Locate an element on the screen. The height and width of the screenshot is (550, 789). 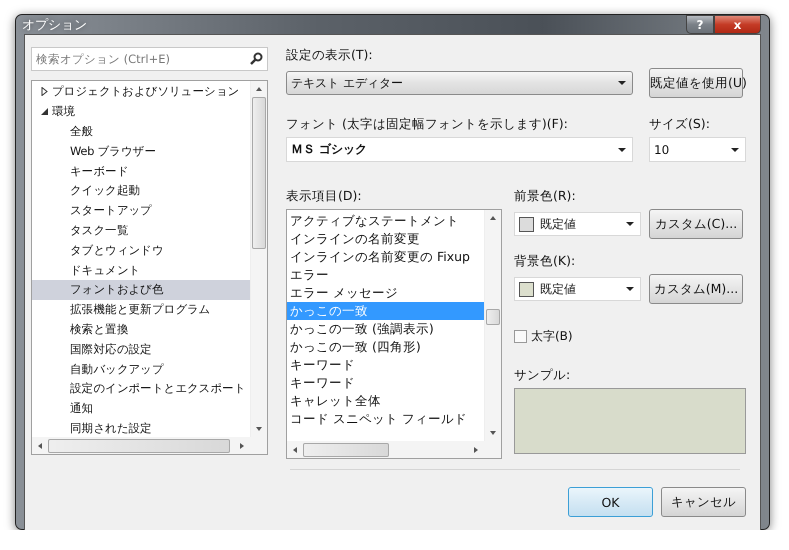
tree-item: 設定のインポートとエクスポート is located at coordinates (141, 388).